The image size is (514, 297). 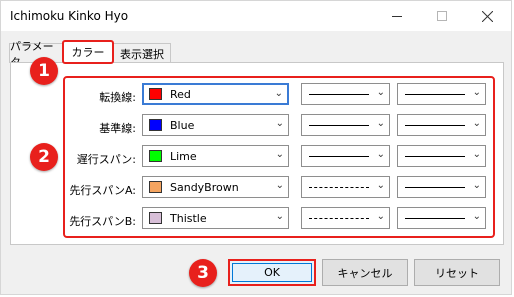 What do you see at coordinates (182, 125) in the screenshot?
I see `color-name: Blue` at bounding box center [182, 125].